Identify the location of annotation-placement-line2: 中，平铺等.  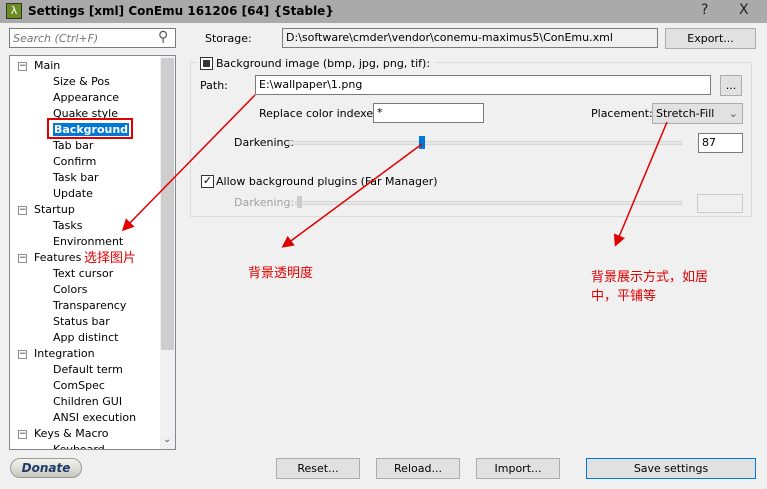
(624, 296).